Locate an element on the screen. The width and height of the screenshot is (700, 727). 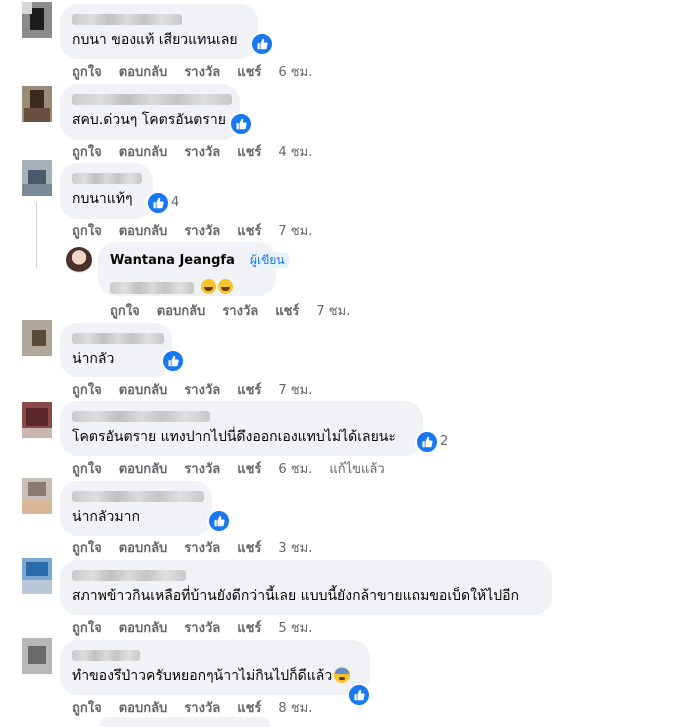
timestamp: 4 ชม. is located at coordinates (295, 151).